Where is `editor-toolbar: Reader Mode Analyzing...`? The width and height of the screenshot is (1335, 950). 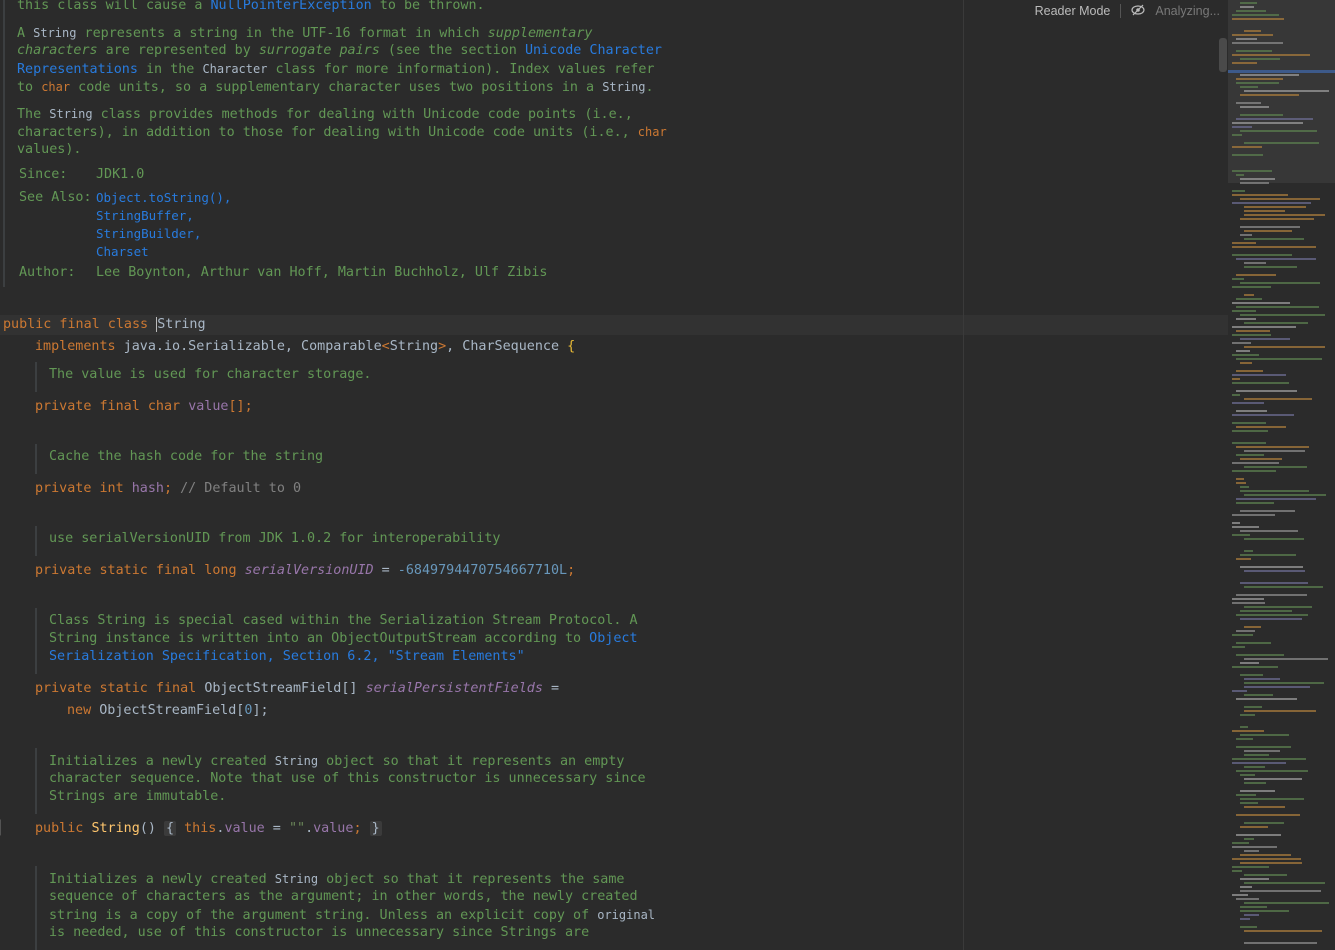
editor-toolbar: Reader Mode Analyzing... is located at coordinates (1127, 11).